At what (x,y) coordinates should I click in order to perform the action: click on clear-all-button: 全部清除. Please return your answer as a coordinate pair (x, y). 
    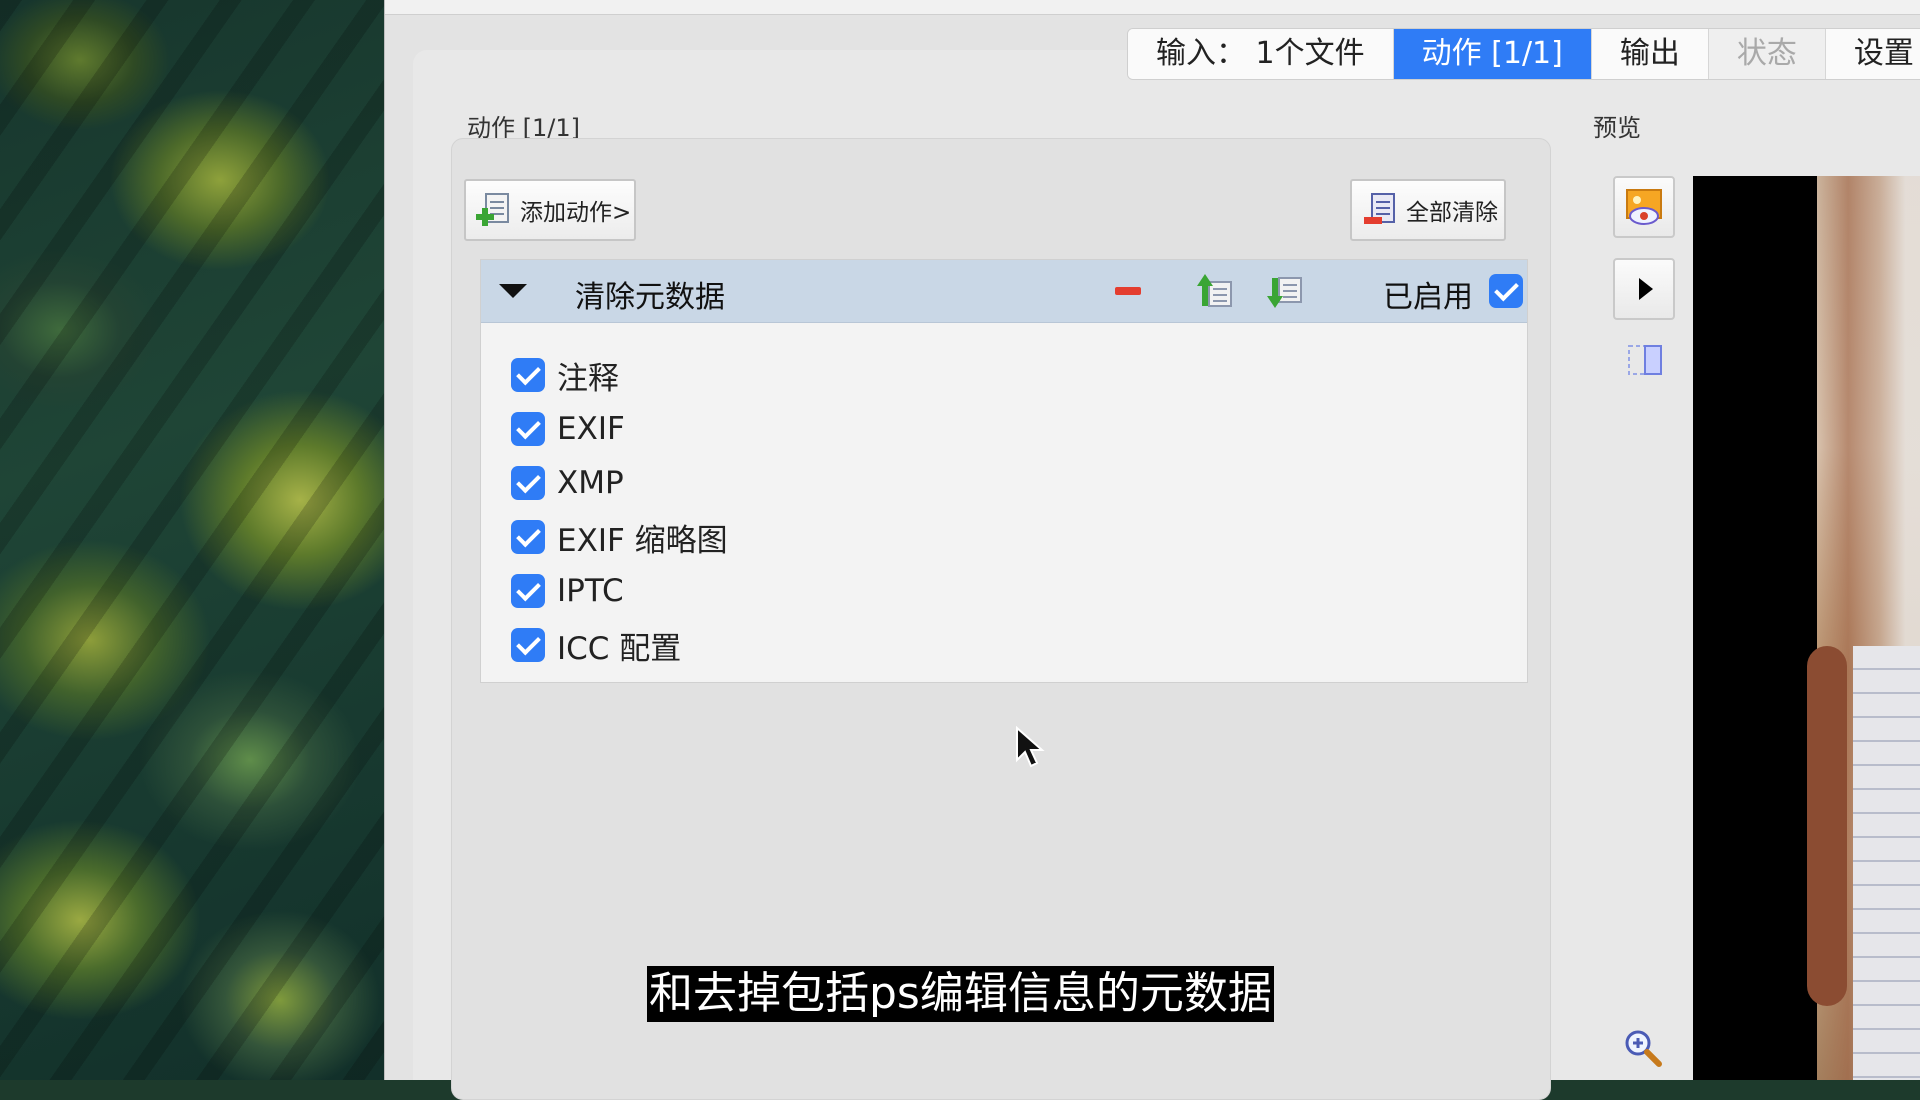
    Looking at the image, I should click on (1428, 210).